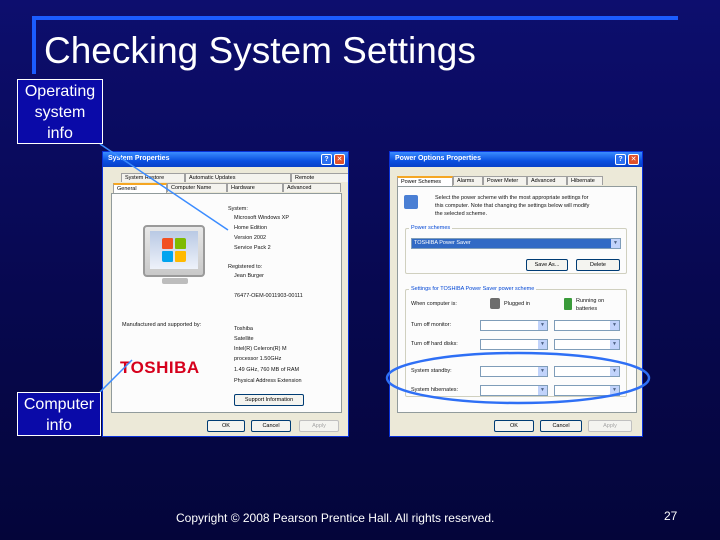  Describe the element at coordinates (262, 218) in the screenshot. I see `system-line-1: Microsoft Windows XP` at that location.